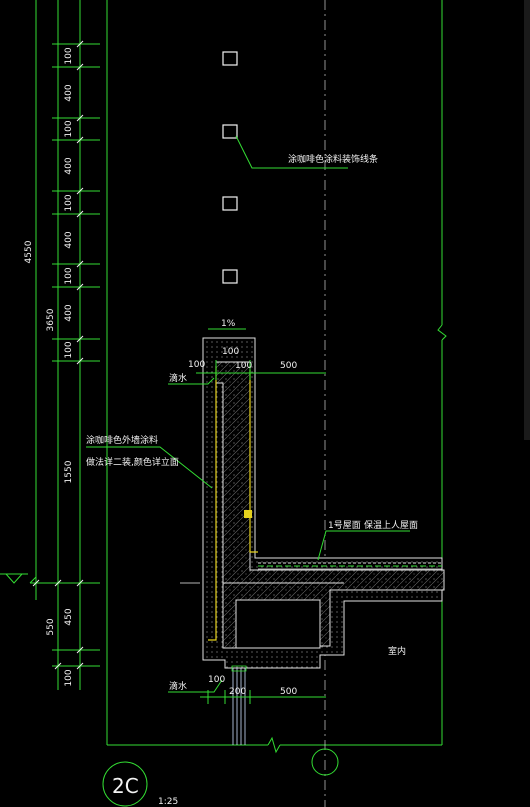 This screenshot has width=530, height=807. Describe the element at coordinates (344, 525) in the screenshot. I see `roof-code: 1号屋面` at that location.